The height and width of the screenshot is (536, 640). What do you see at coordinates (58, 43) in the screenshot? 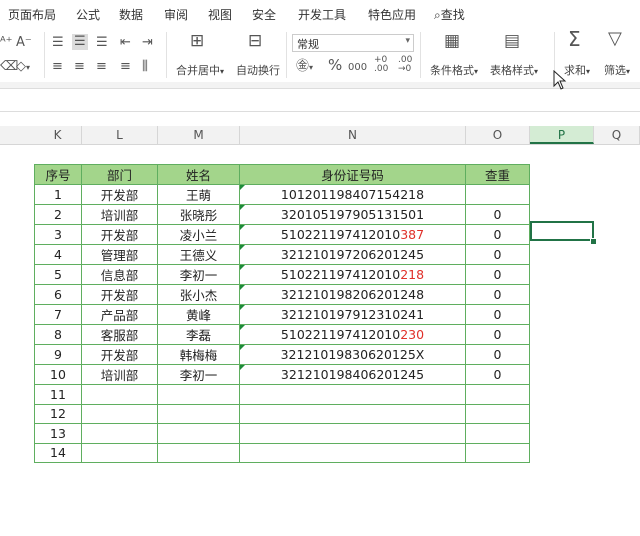
I see `align-top-icon: ☰` at bounding box center [58, 43].